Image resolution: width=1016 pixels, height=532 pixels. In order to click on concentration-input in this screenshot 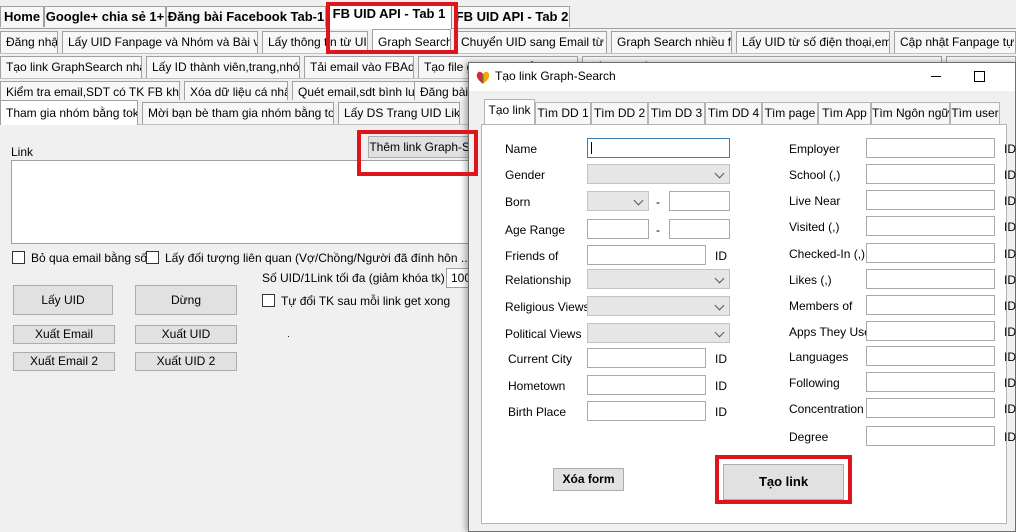, I will do `click(930, 408)`.